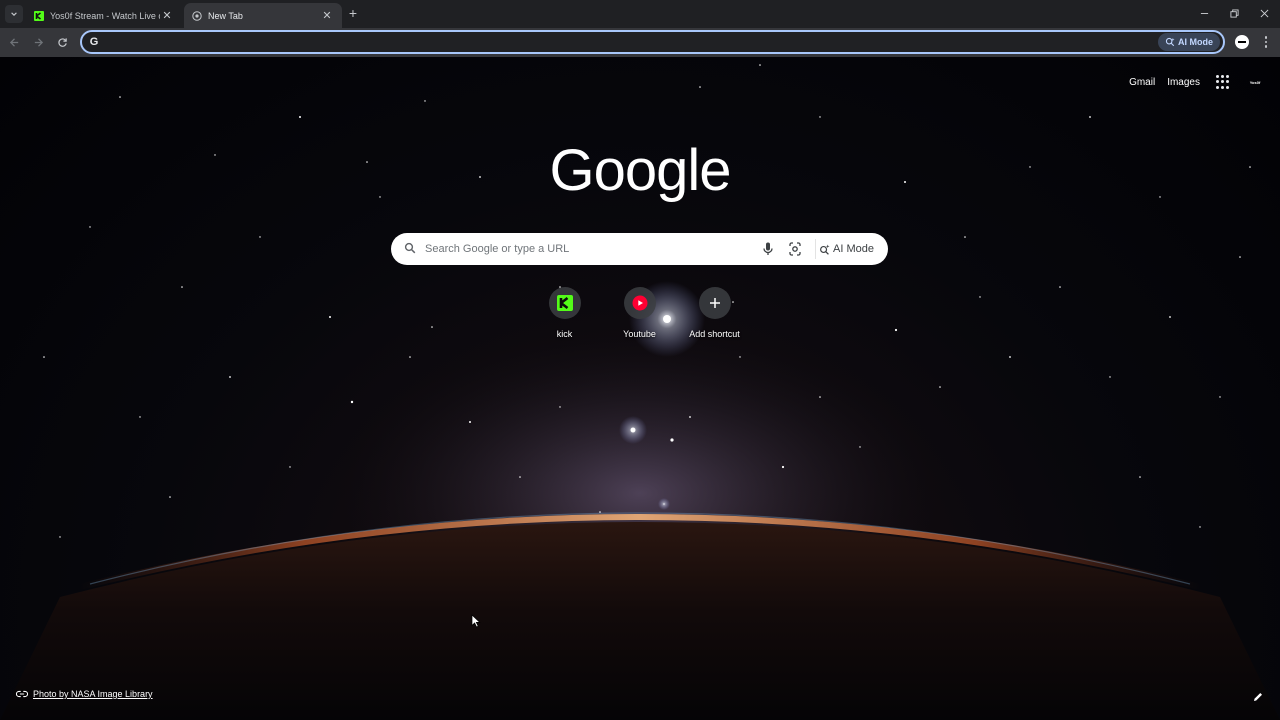 The height and width of the screenshot is (720, 1280). I want to click on chevron-down-icon, so click(14, 14).